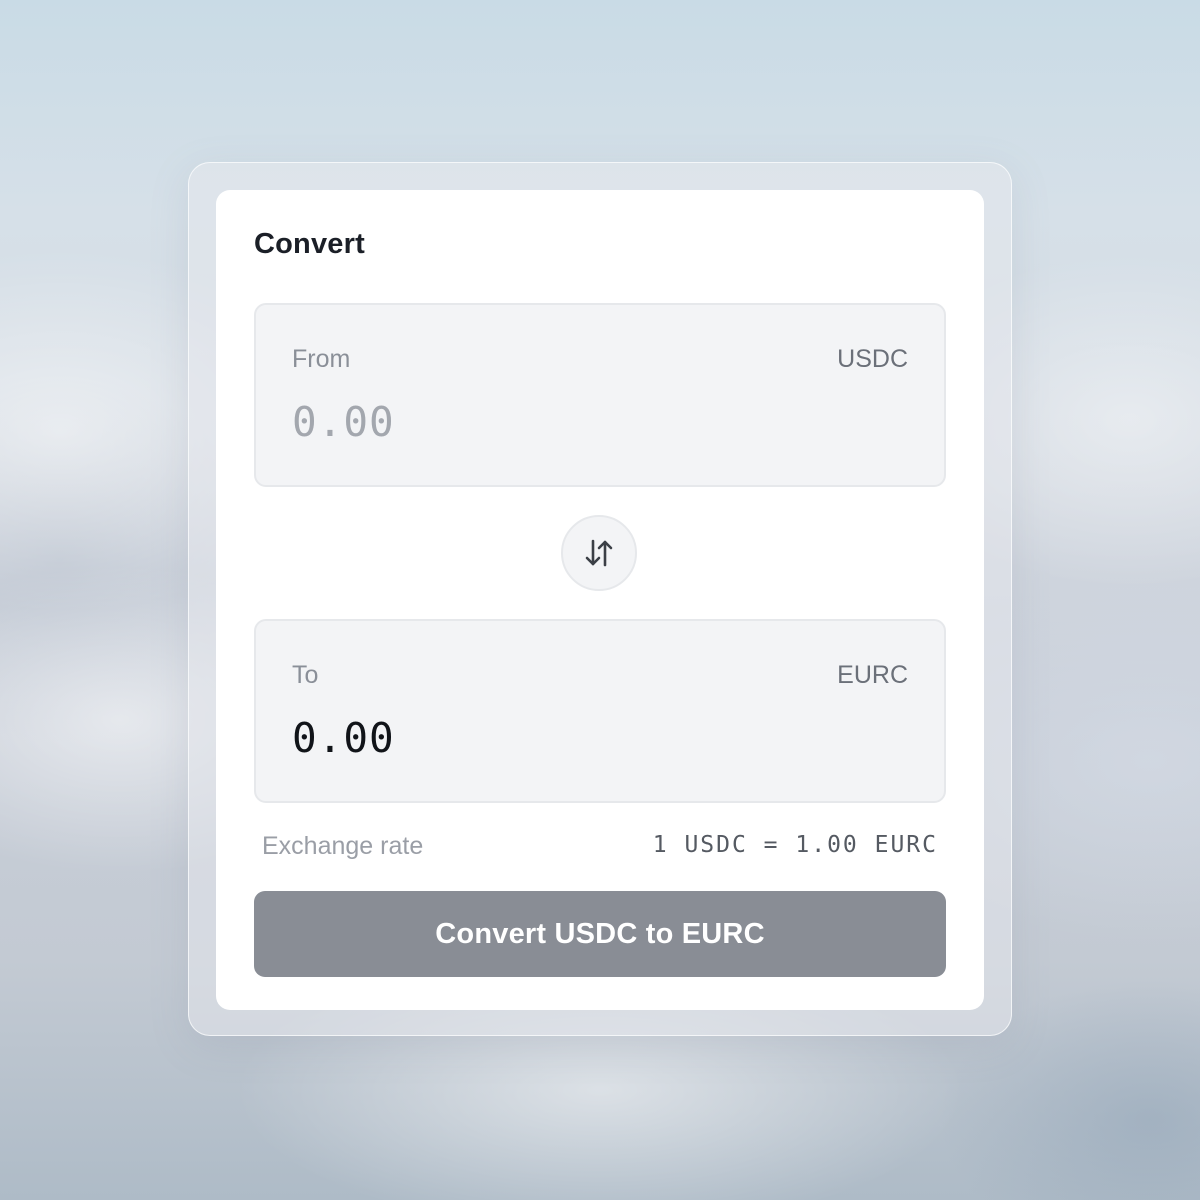 The image size is (1200, 1200). I want to click on exchange-rate-value: 1 USDC = 1.00 EURC, so click(795, 845).